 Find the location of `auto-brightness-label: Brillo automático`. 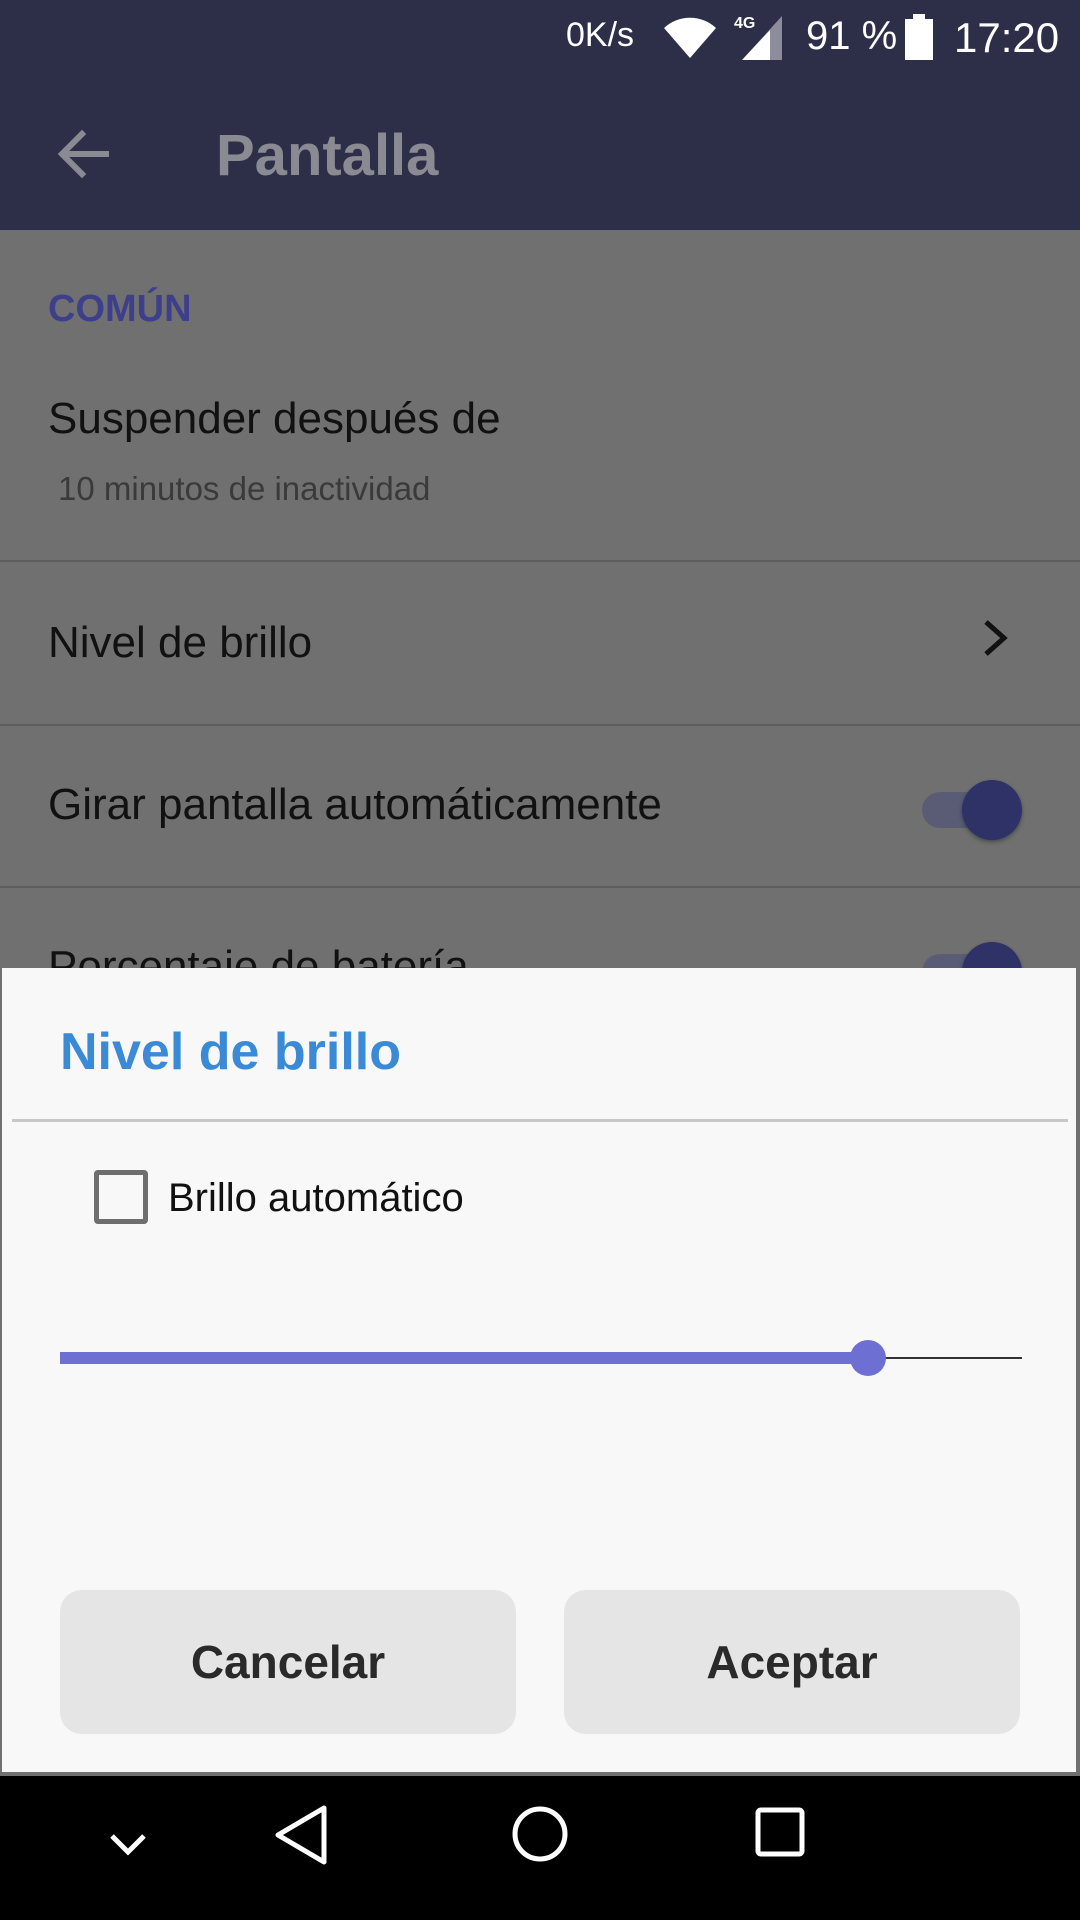

auto-brightness-label: Brillo automático is located at coordinates (316, 1198).